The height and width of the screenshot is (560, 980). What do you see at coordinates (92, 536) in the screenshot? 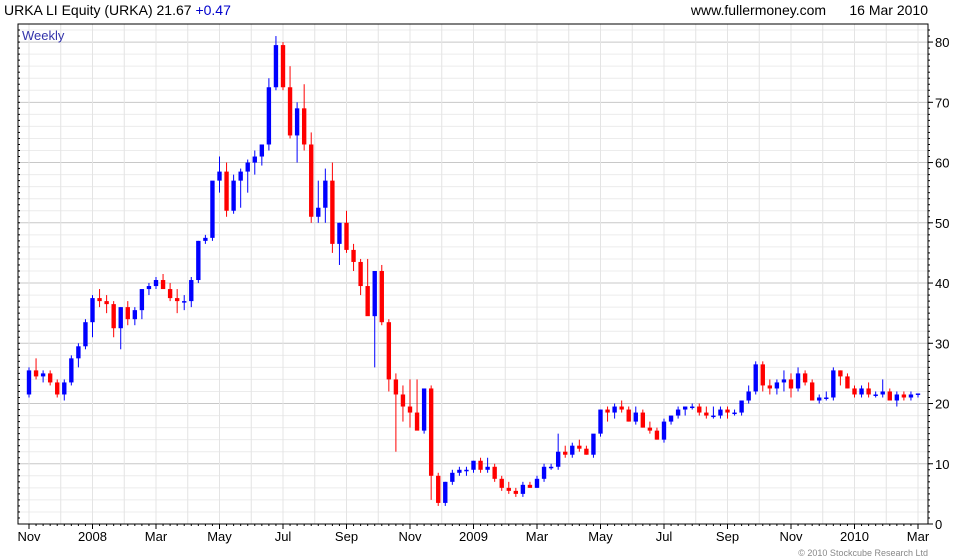
I see `x-tick-label: 2008` at bounding box center [92, 536].